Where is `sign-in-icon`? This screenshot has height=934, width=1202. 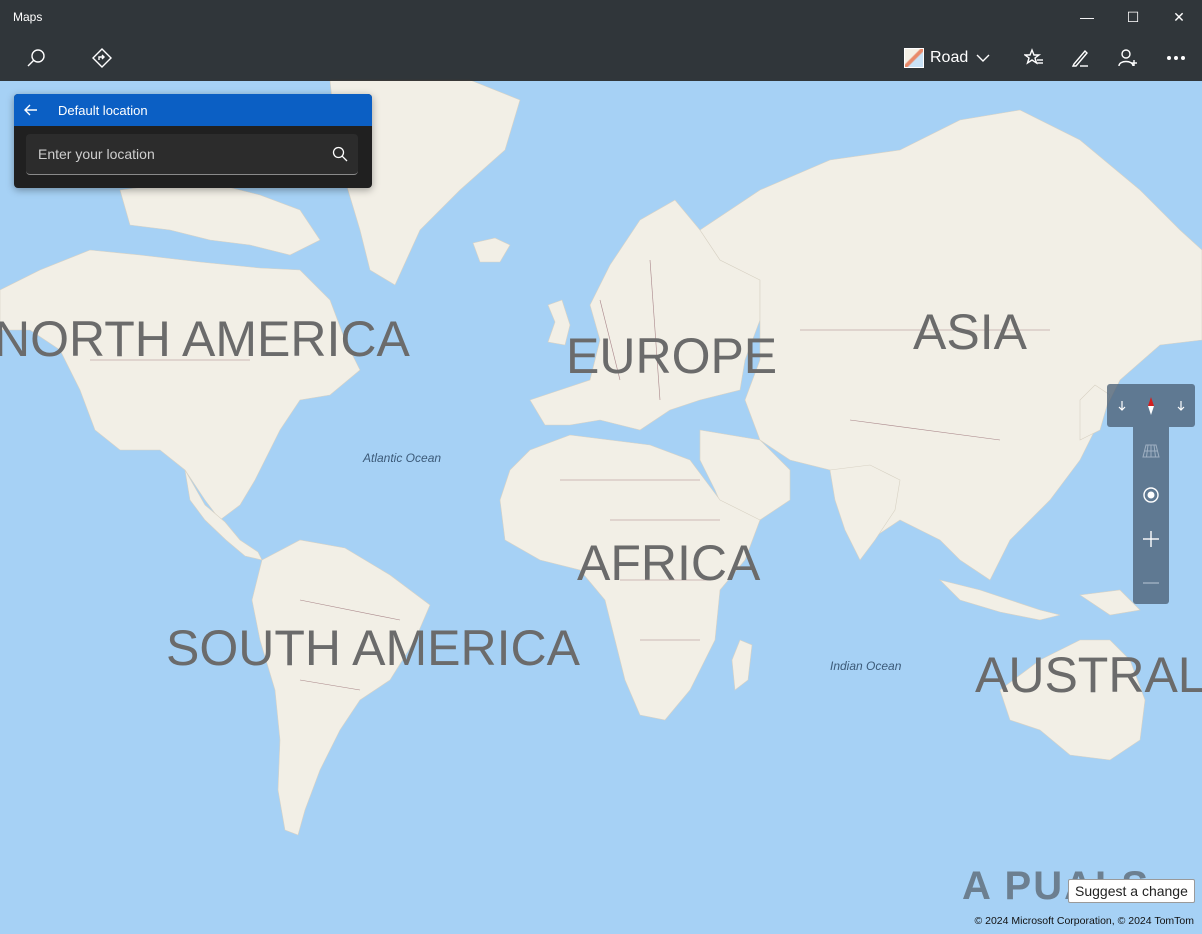
sign-in-icon is located at coordinates (1127, 58).